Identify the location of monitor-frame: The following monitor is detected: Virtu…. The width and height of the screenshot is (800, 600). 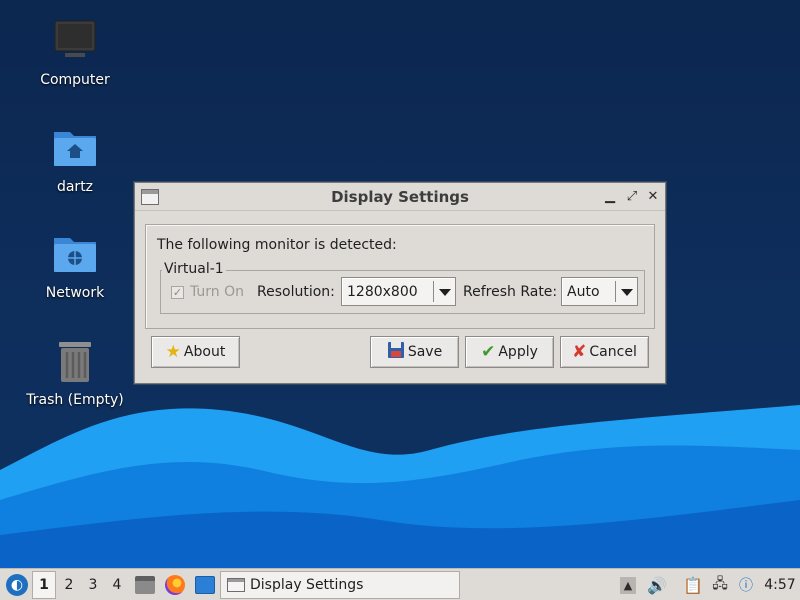
(400, 276).